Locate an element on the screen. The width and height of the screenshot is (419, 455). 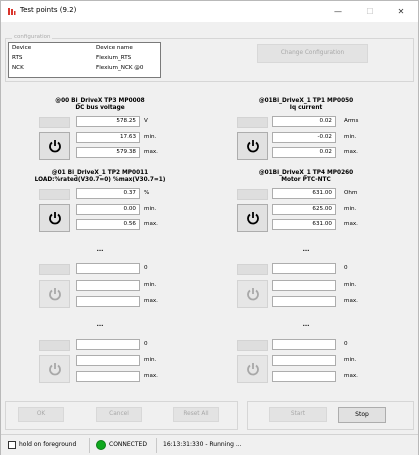
panel-6-min-value is located at coordinates (304, 285).